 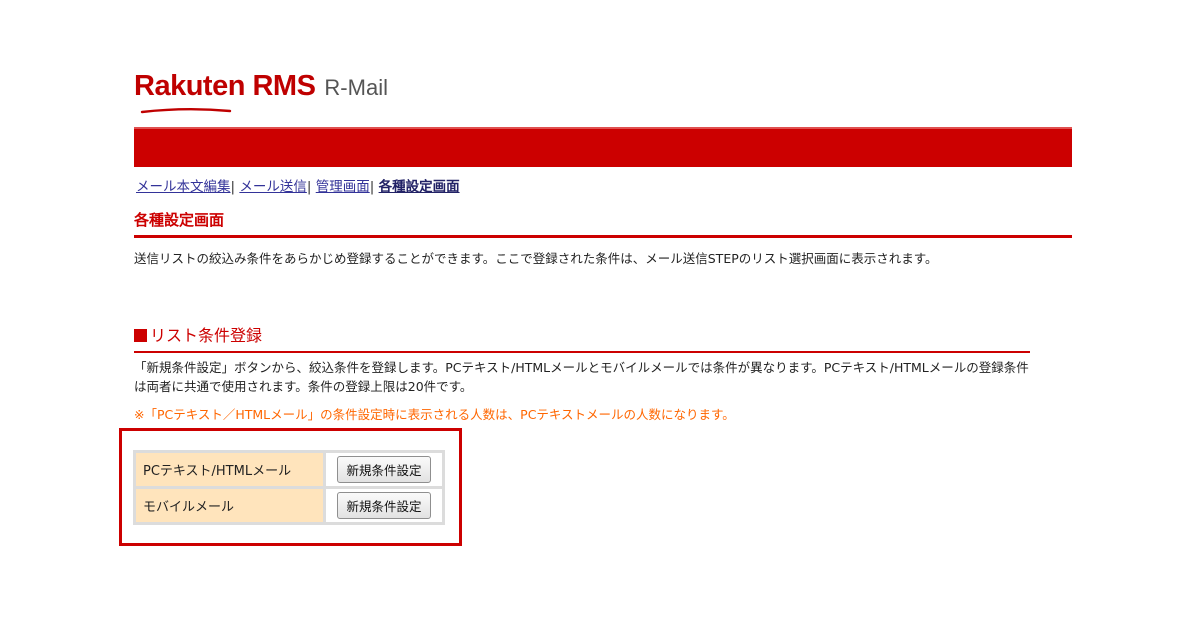 What do you see at coordinates (229, 469) in the screenshot?
I see `condition-label-pc: PCテキスト/HTMLメール` at bounding box center [229, 469].